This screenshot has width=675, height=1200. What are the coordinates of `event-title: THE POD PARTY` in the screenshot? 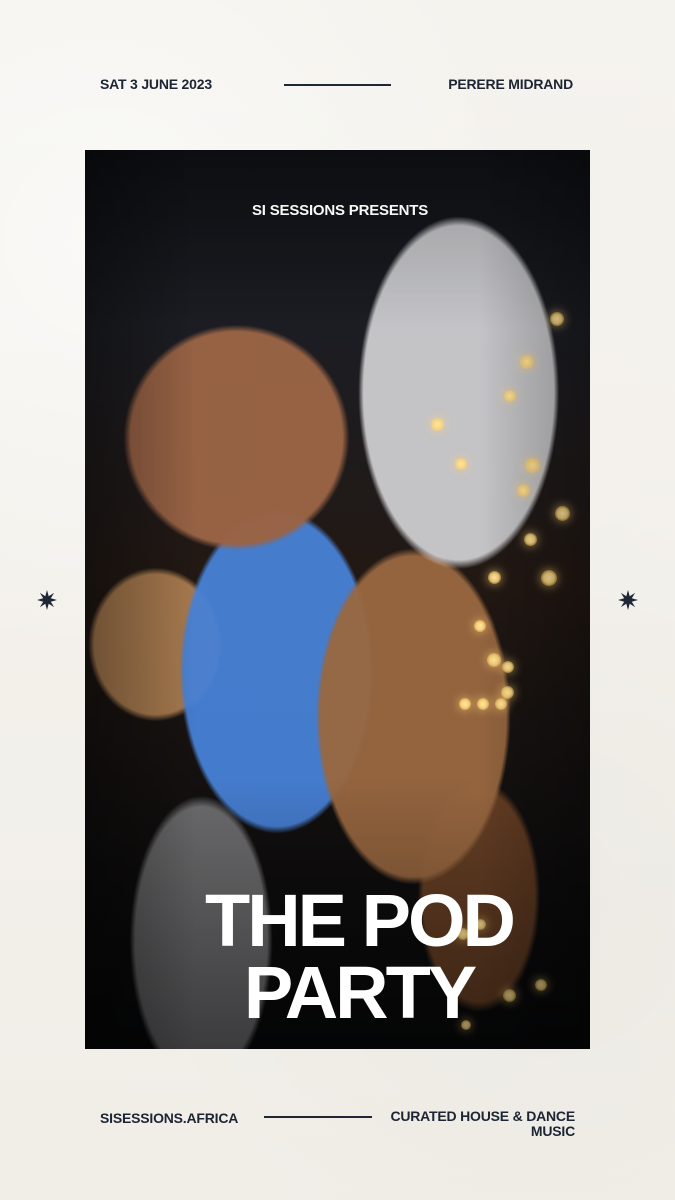 It's located at (360, 956).